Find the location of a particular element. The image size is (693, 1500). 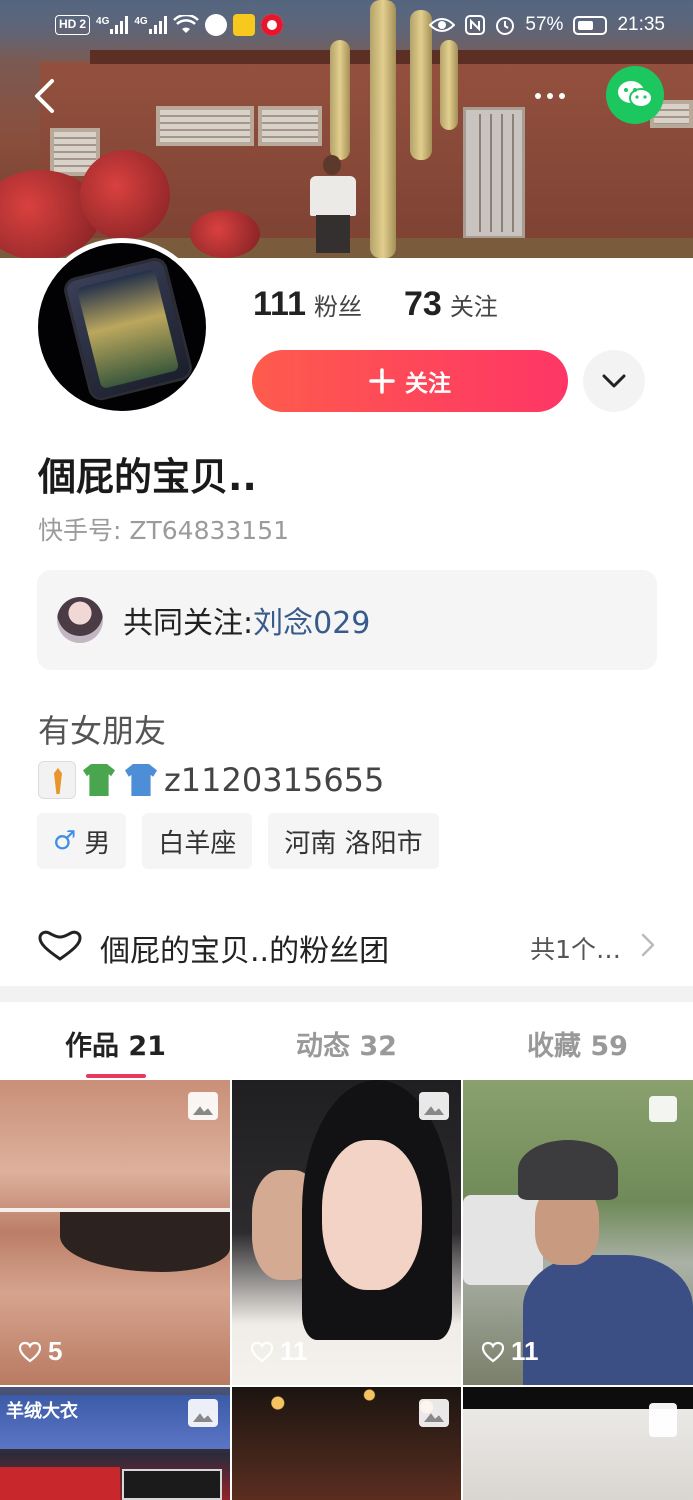

signal-icon-2: 4G is located at coordinates (150, 25).